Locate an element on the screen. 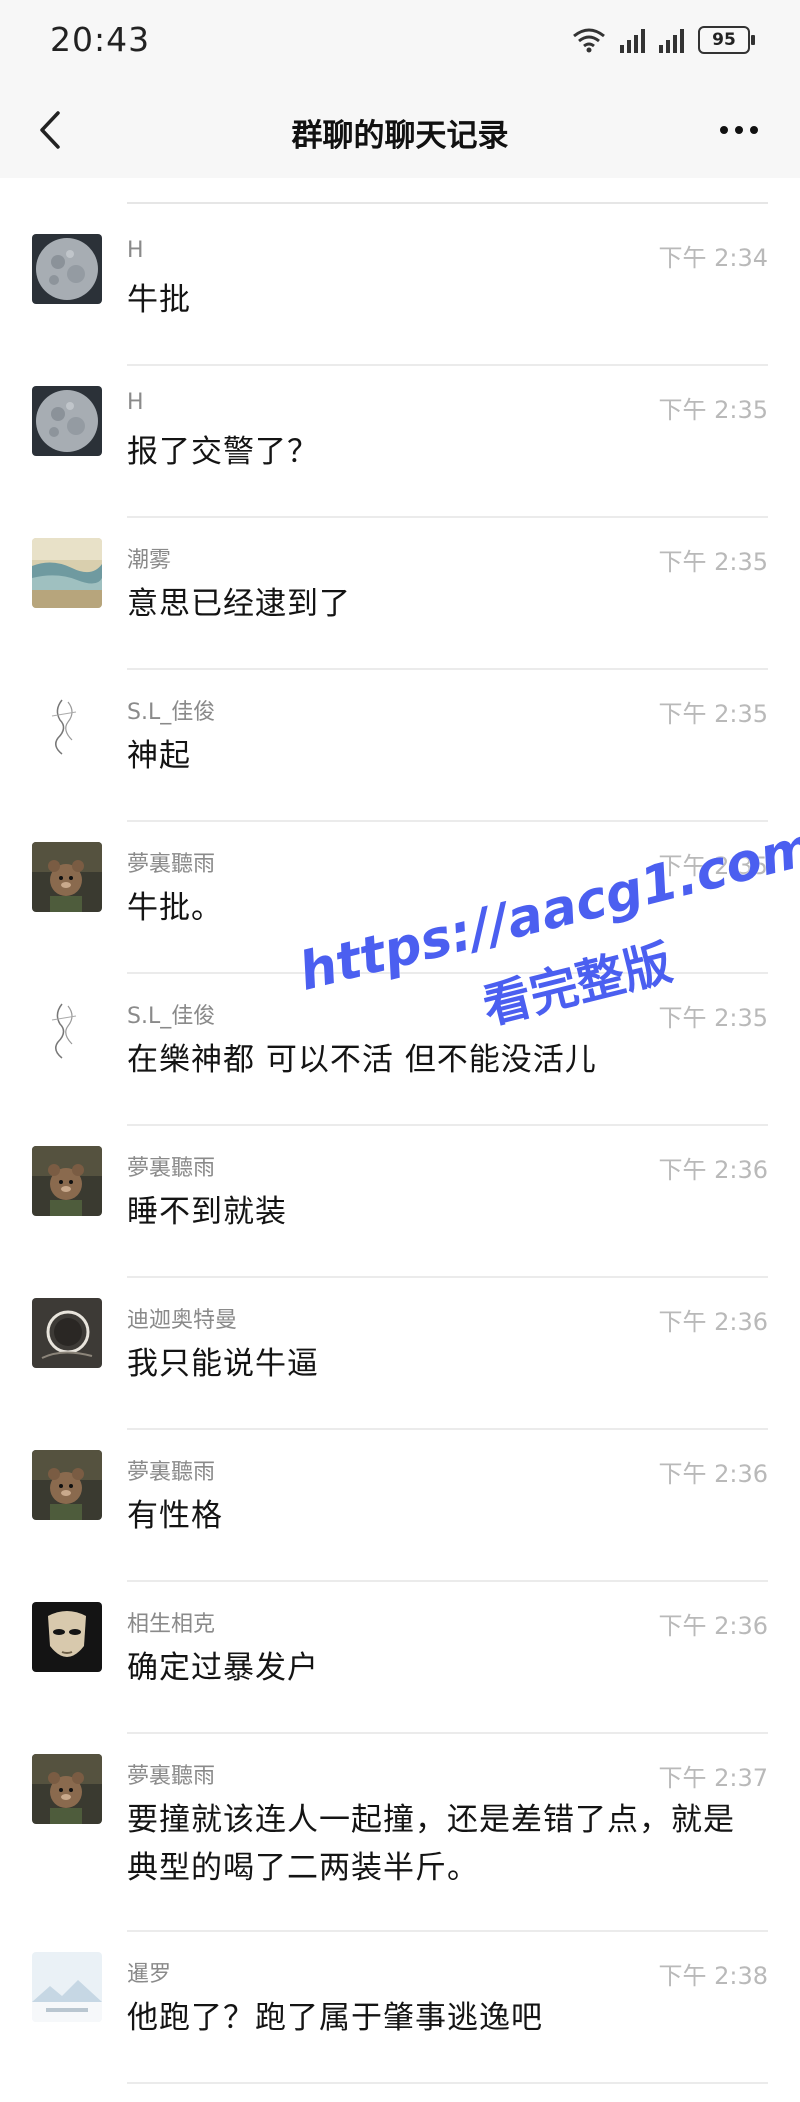  page-title: 群聊的聊天记录 is located at coordinates (400, 136).